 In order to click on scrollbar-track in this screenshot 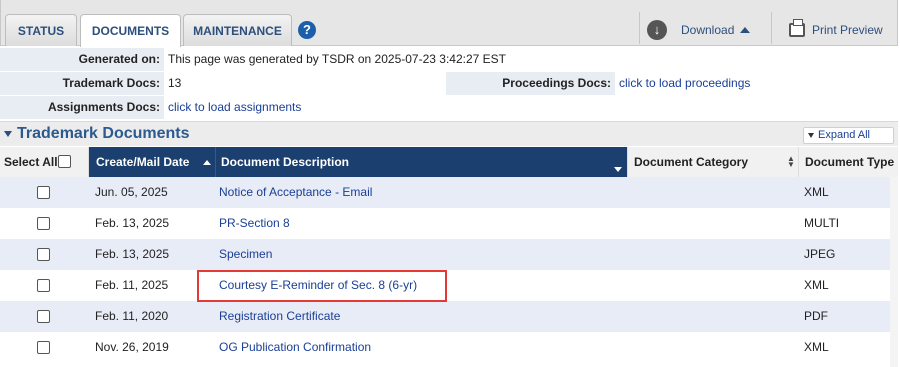, I will do `click(894, 272)`.